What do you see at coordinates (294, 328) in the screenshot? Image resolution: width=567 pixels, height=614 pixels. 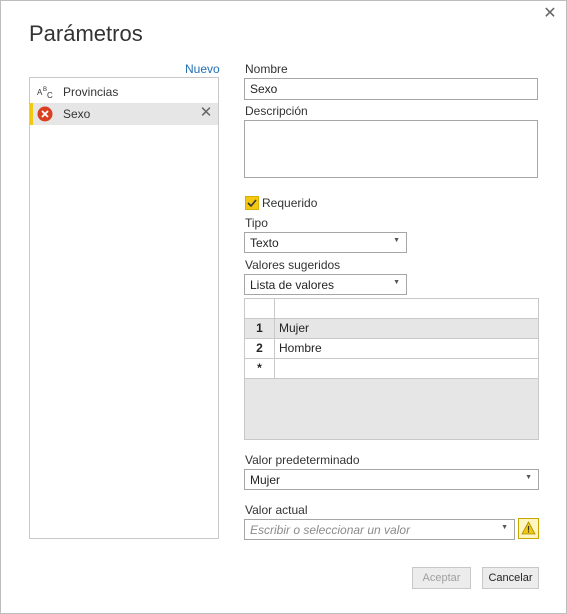 I see `row-value: Mujer` at bounding box center [294, 328].